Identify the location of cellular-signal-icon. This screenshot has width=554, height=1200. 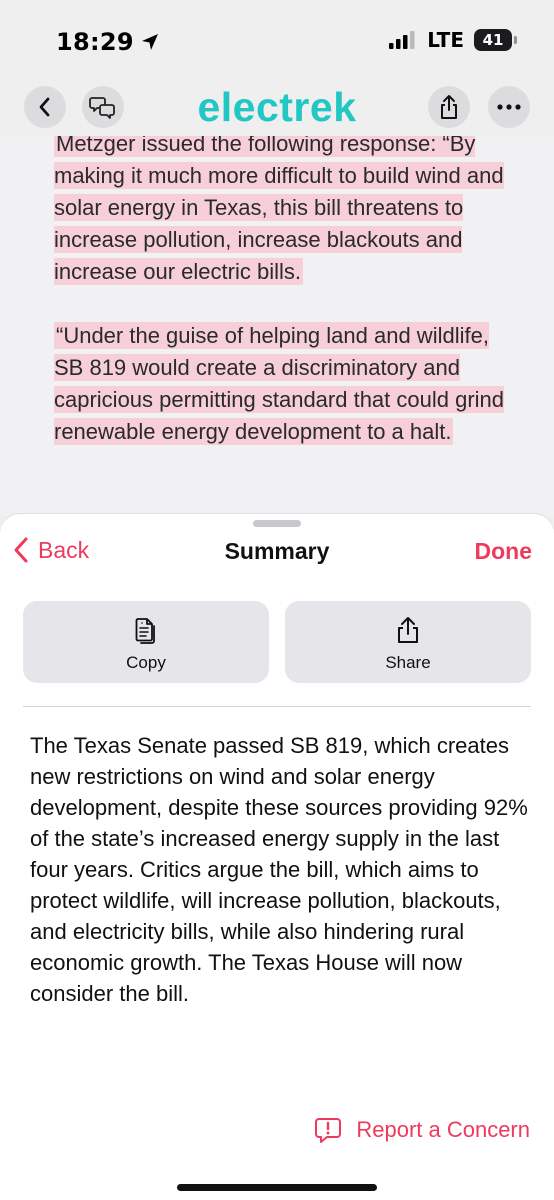
(402, 40).